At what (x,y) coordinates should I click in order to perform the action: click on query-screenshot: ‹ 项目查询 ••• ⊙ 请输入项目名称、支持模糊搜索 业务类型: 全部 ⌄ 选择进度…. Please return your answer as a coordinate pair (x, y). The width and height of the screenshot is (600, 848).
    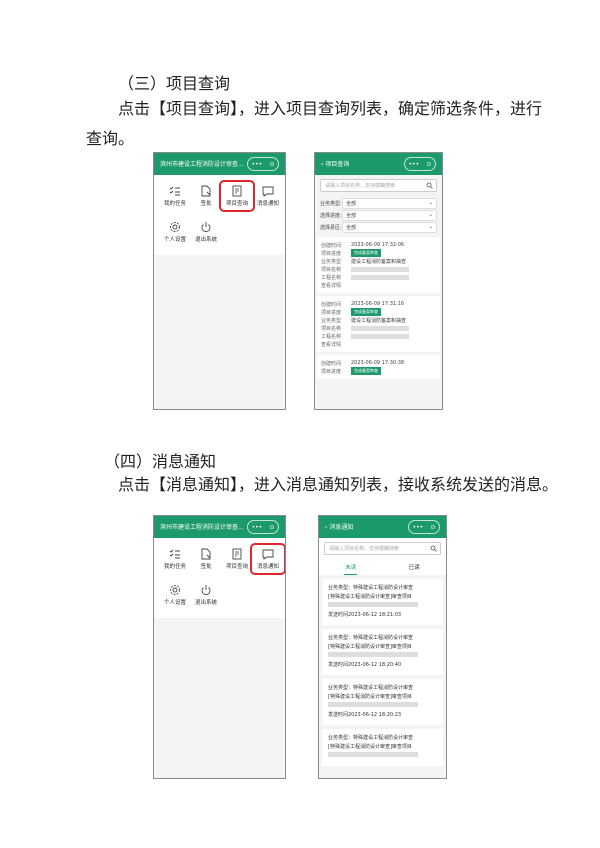
    Looking at the image, I should click on (378, 281).